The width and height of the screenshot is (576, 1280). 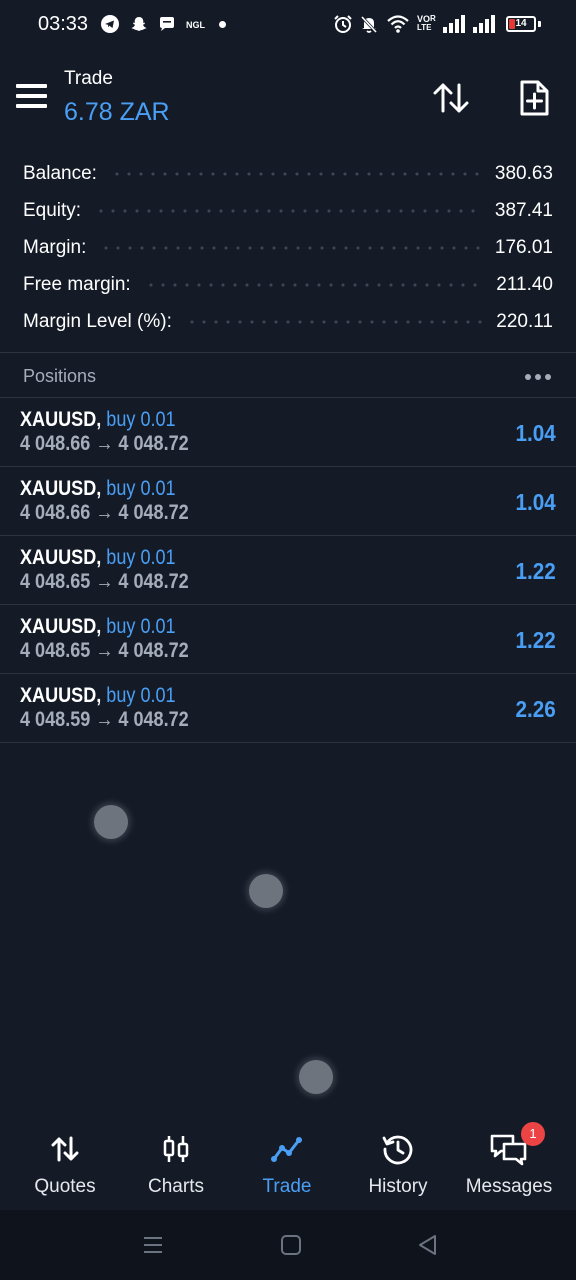 I want to click on system-navigation-bar, so click(x=288, y=1245).